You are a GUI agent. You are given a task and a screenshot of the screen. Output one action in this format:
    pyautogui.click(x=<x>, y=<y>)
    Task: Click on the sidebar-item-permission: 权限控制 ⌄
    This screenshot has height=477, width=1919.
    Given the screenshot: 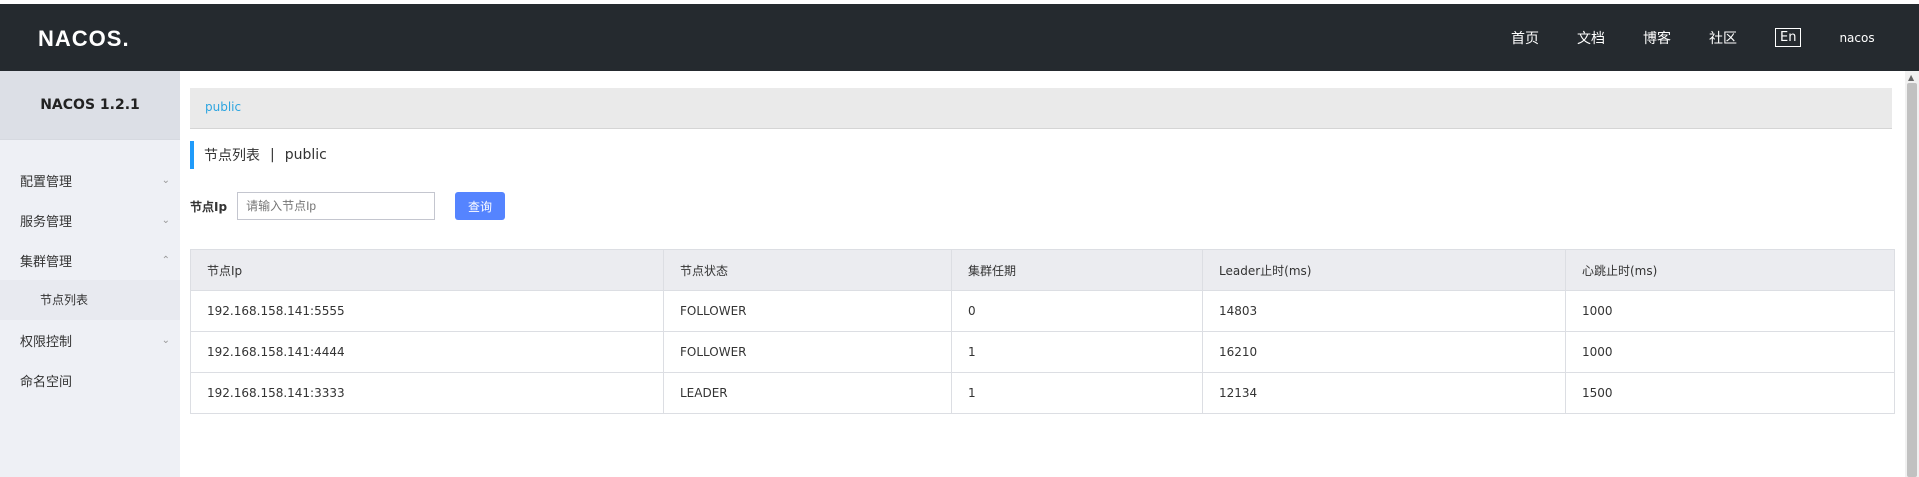 What is the action you would take?
    pyautogui.click(x=90, y=340)
    